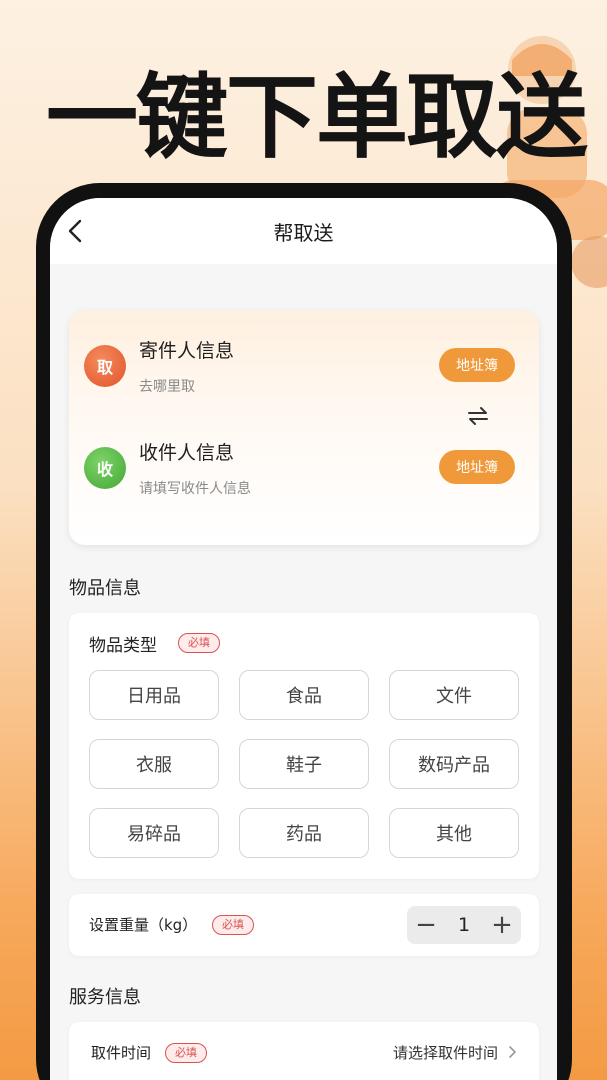  Describe the element at coordinates (76, 231) in the screenshot. I see `back-arrow-icon` at that location.